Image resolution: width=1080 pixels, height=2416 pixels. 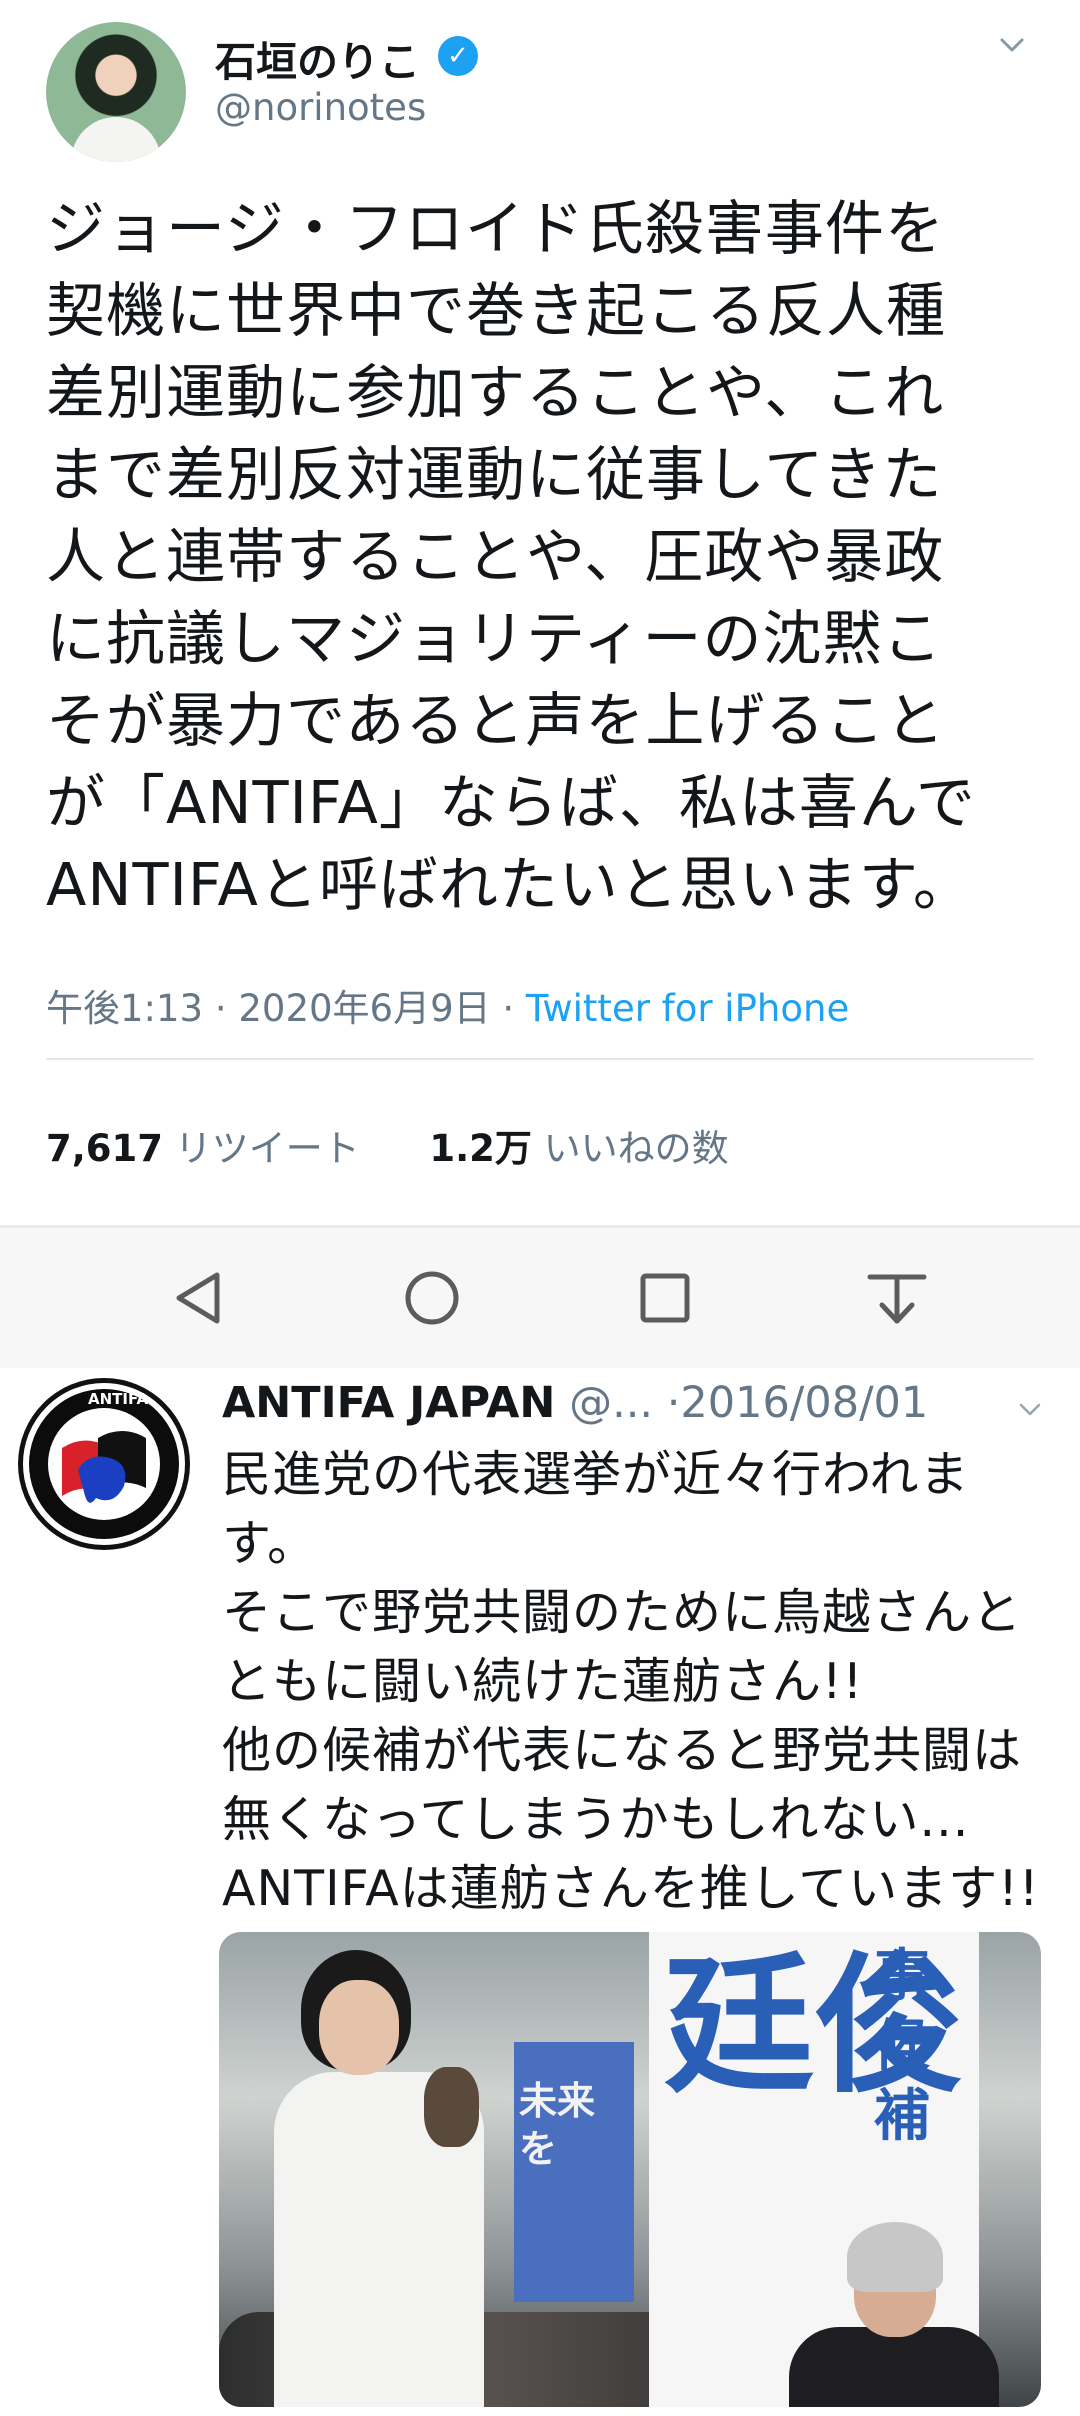 I want to click on bystander-hair, so click(x=895, y=2257).